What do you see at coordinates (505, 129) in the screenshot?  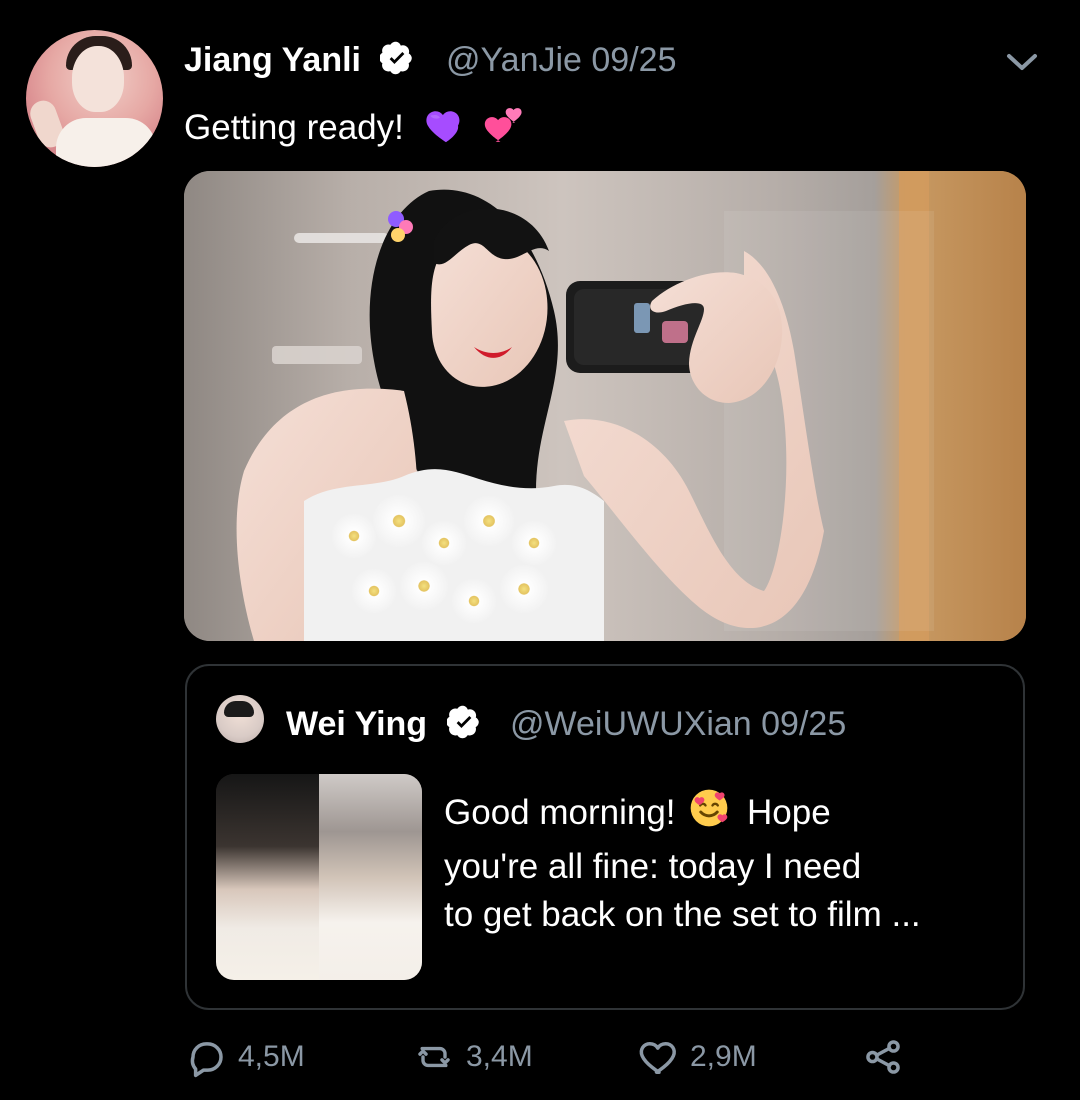 I see `two-hearts-icon` at bounding box center [505, 129].